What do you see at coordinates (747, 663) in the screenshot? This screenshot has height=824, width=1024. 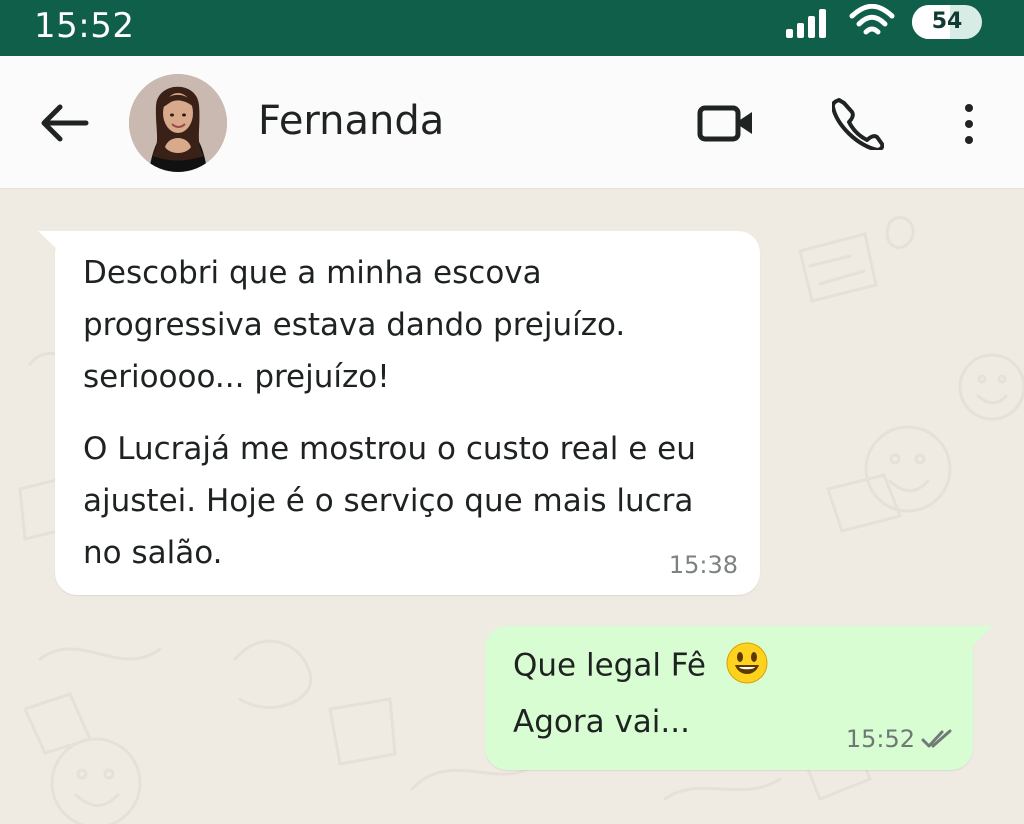 I see `grinning-face-emoji-icon` at bounding box center [747, 663].